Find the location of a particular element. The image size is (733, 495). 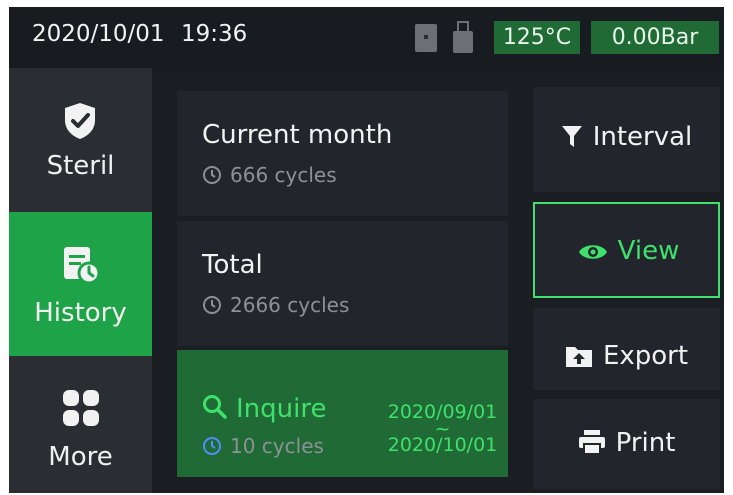

interval-button: Interval is located at coordinates (626, 139).